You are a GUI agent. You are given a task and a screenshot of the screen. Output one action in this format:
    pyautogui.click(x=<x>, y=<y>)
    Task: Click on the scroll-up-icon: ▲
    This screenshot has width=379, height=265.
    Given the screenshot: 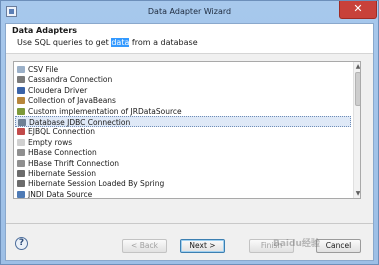 What is the action you would take?
    pyautogui.click(x=357, y=66)
    